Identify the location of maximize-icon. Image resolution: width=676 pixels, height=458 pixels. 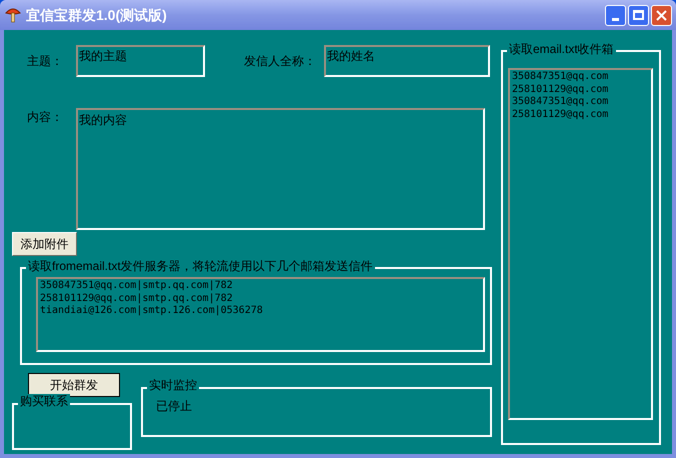
(638, 15).